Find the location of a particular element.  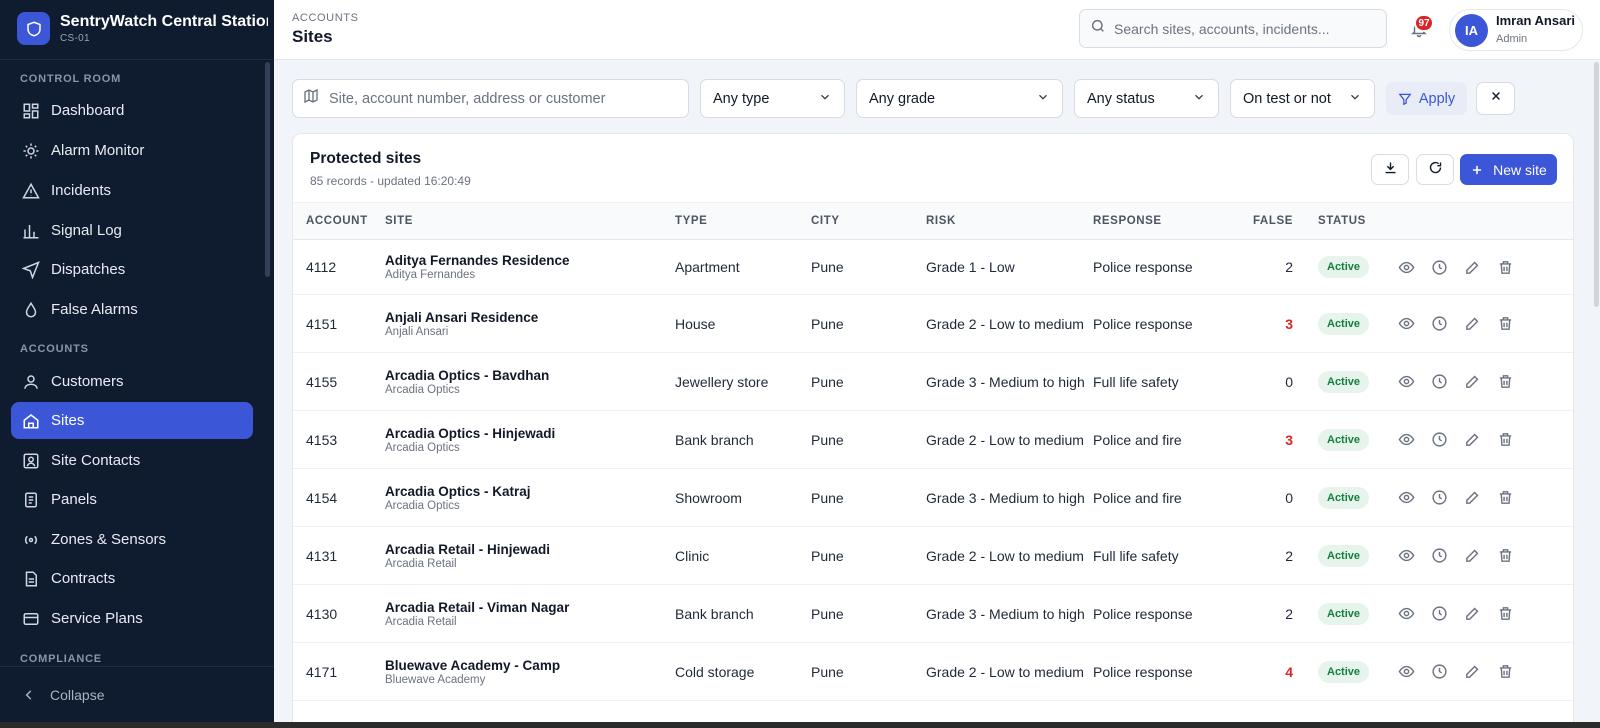

new-site-button: New site is located at coordinates (1508, 169).